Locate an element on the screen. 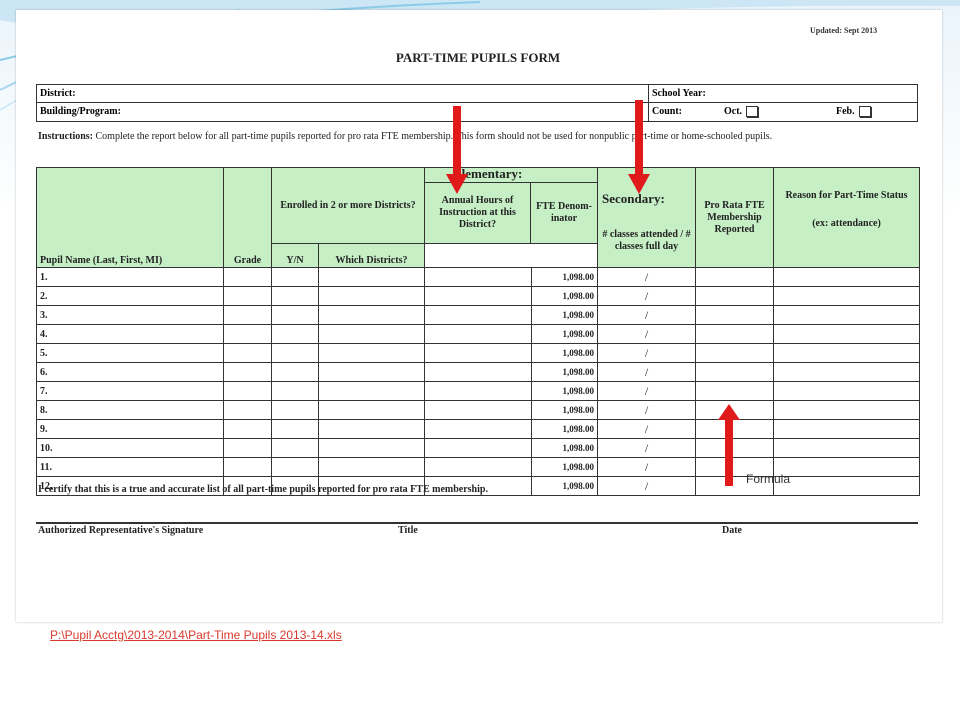  col-grade: Grade is located at coordinates (247, 217).